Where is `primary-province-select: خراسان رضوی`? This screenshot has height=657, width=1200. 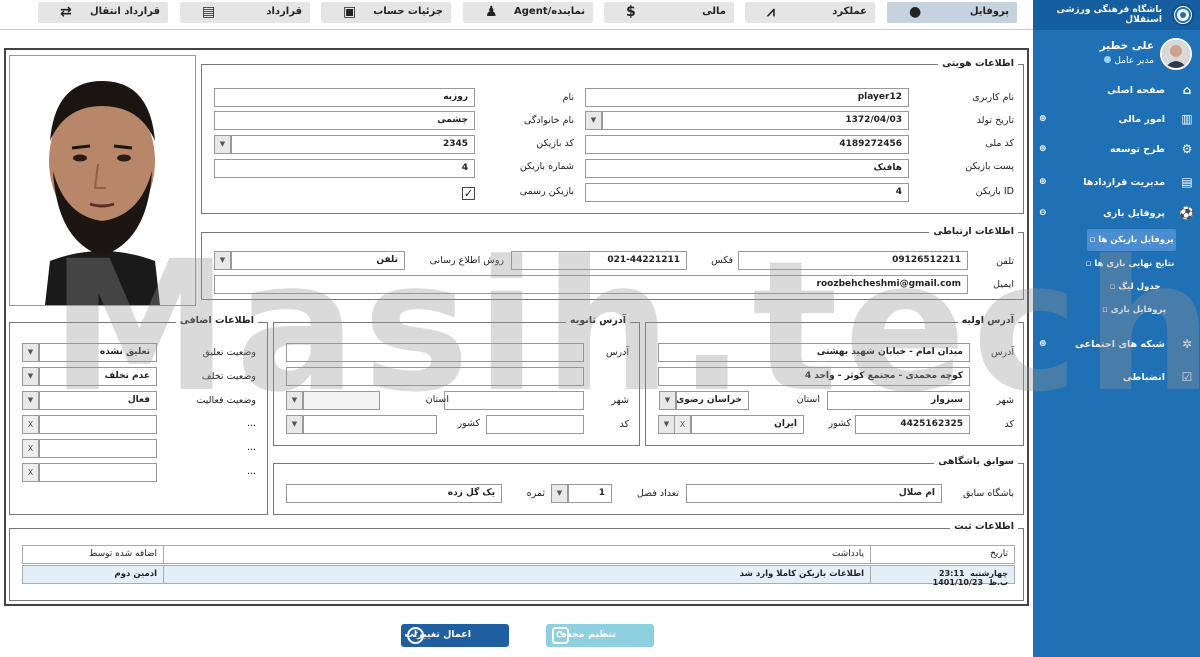 primary-province-select: خراسان رضوی is located at coordinates (712, 400).